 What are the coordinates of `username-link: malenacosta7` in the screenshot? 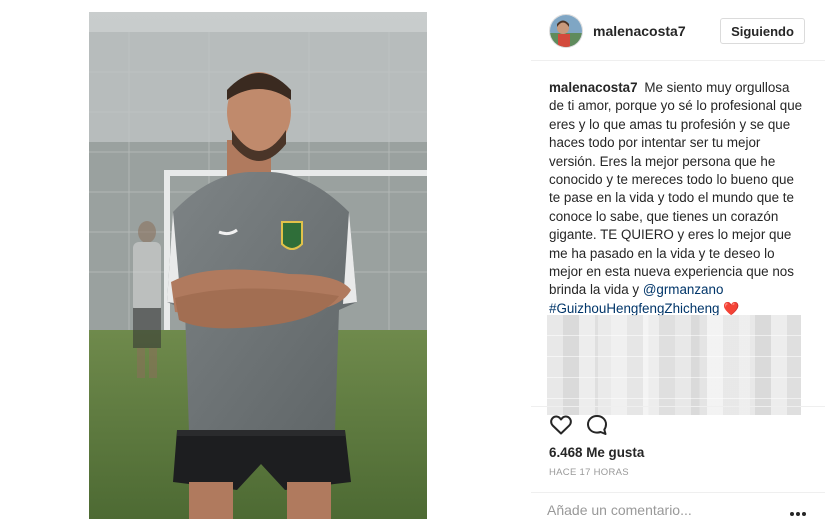 It's located at (639, 31).